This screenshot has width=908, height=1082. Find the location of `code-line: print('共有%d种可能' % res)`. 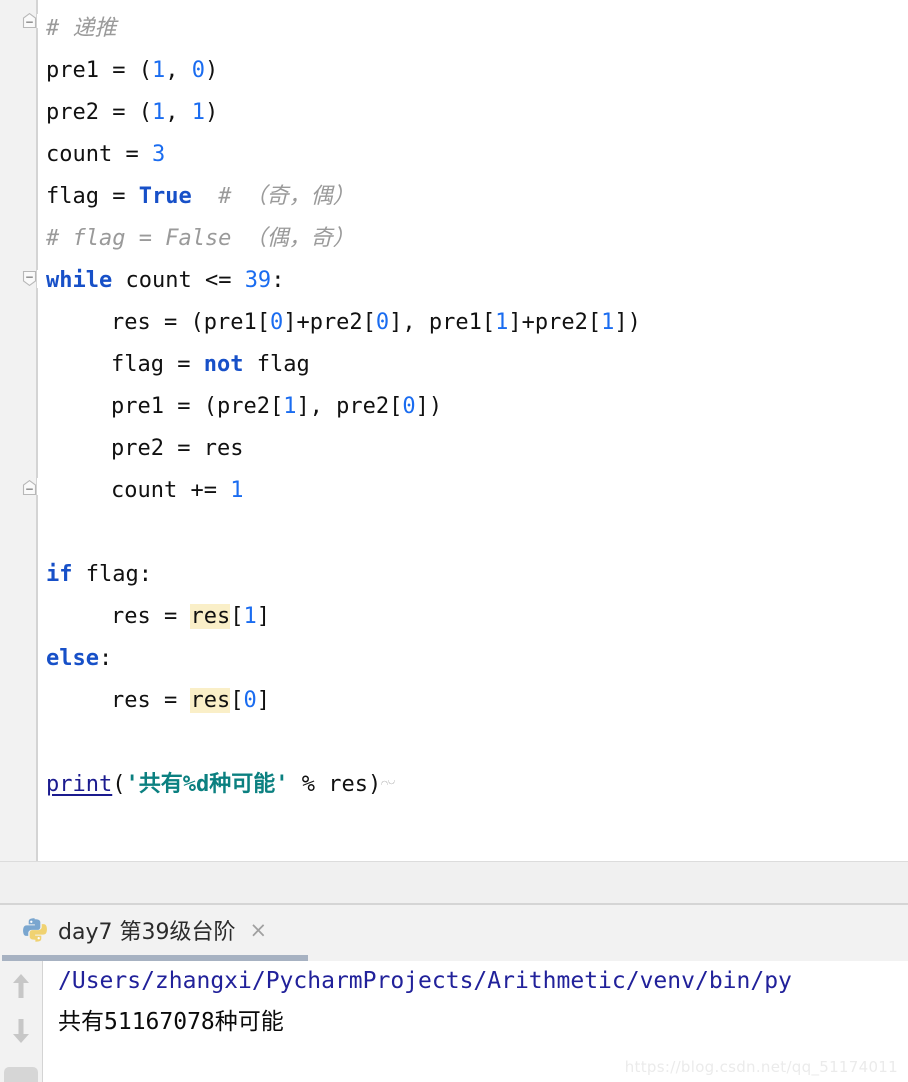

code-line: print('共有%d种可能' % res) is located at coordinates (221, 785).